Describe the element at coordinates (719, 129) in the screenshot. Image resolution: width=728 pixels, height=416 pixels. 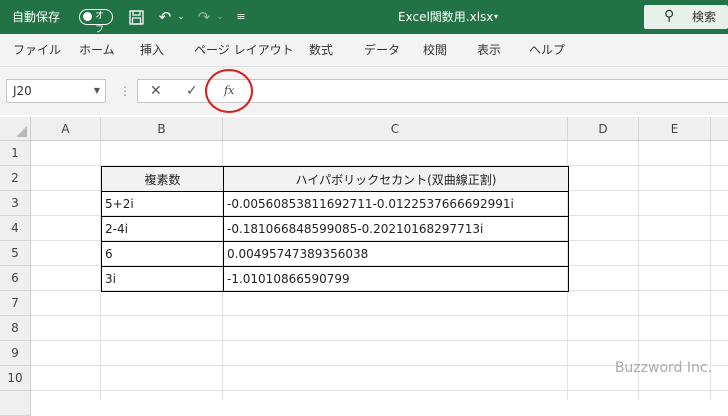
I see `column-header-f` at that location.